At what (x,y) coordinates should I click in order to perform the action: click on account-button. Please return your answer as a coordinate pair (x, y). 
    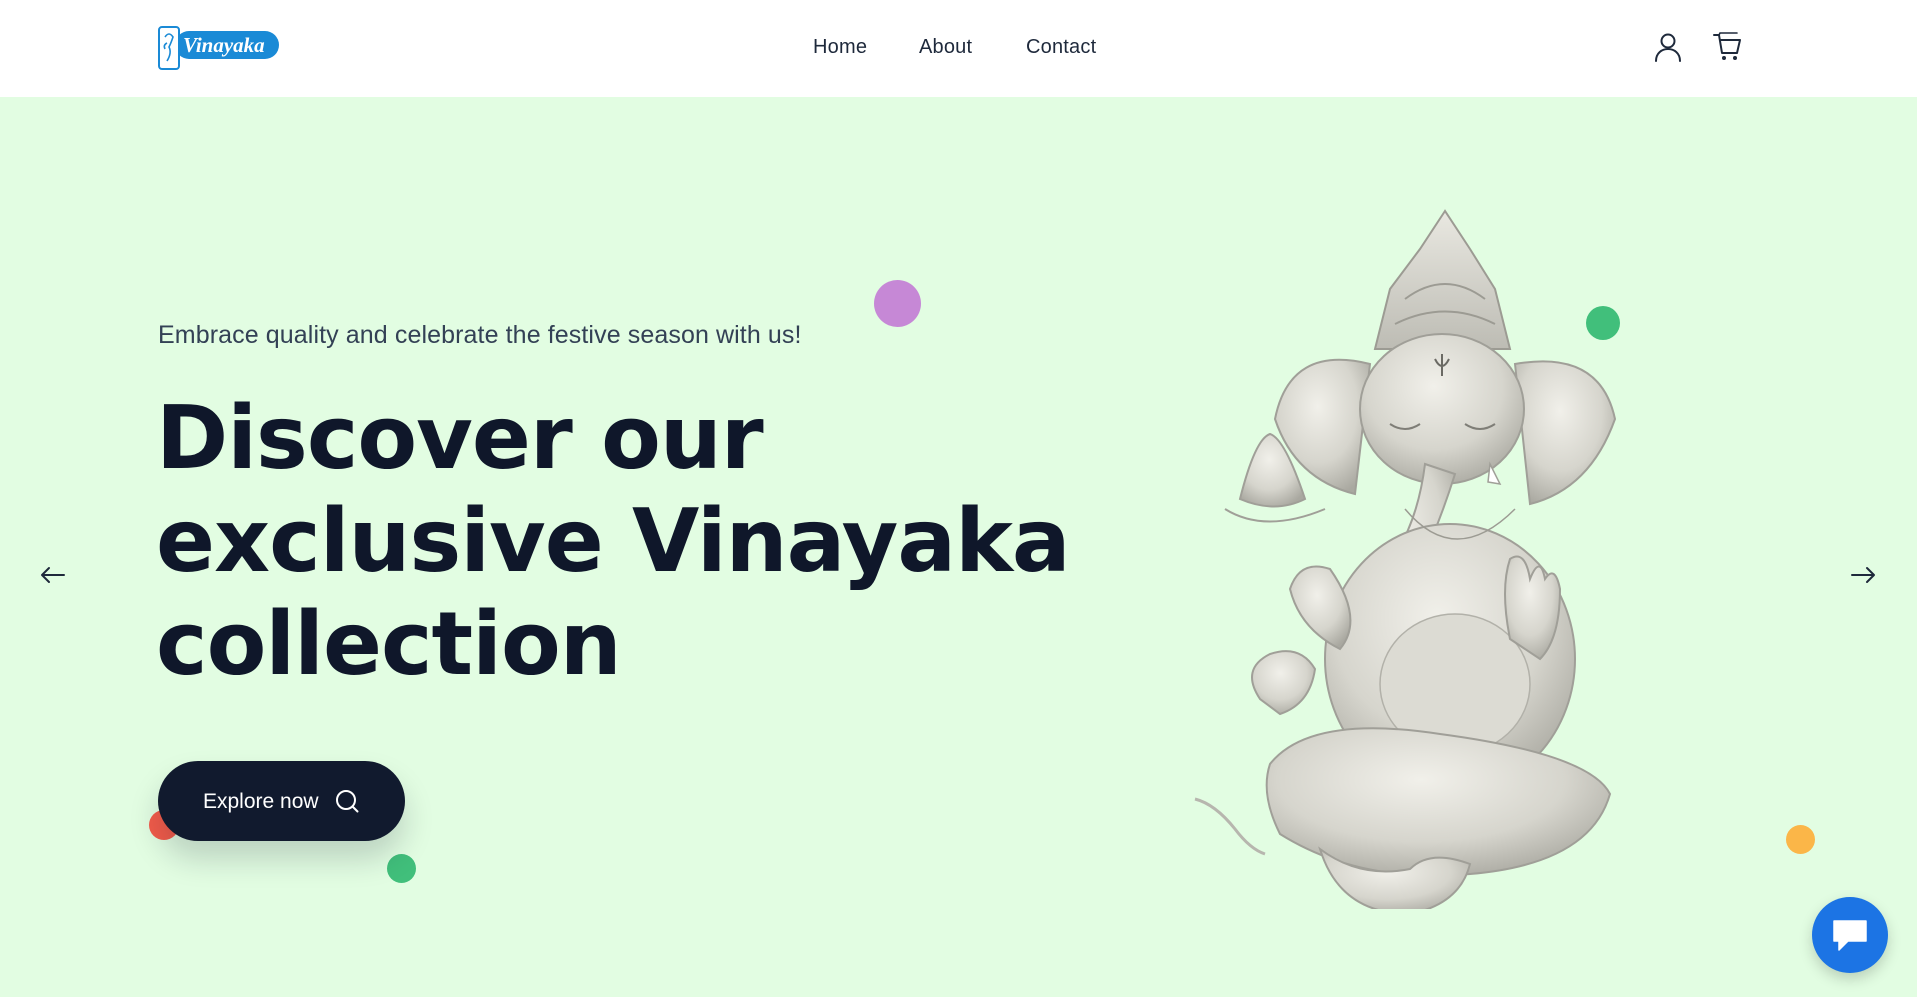
    Looking at the image, I should click on (1668, 47).